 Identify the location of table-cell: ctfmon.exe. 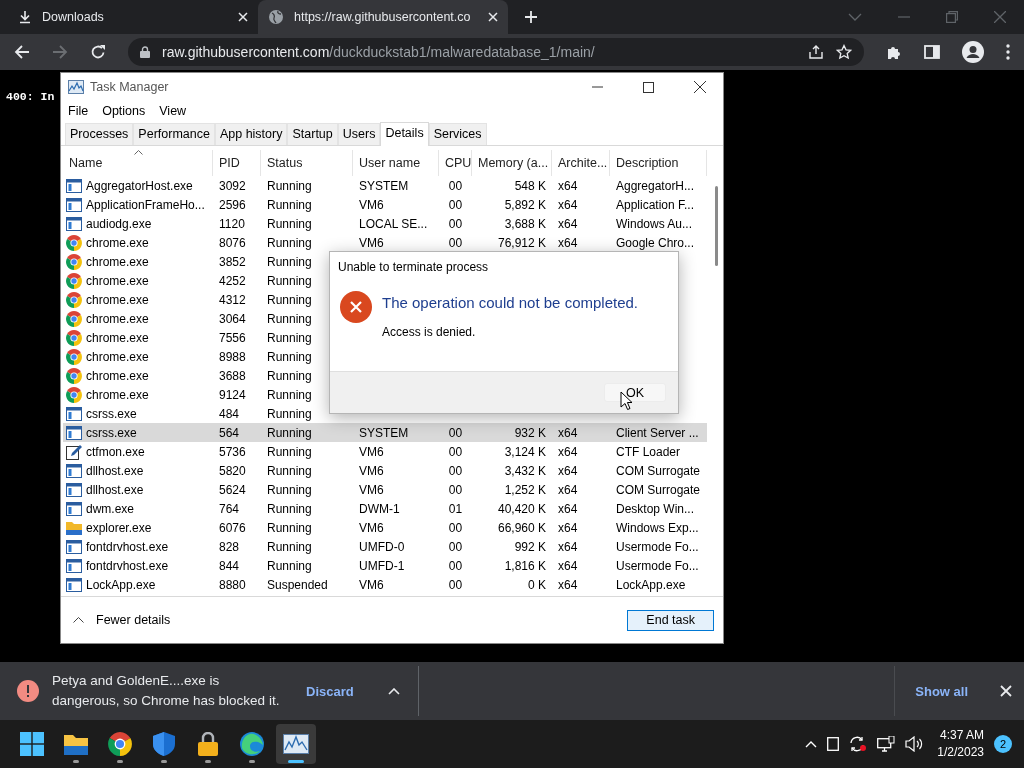
(115, 451).